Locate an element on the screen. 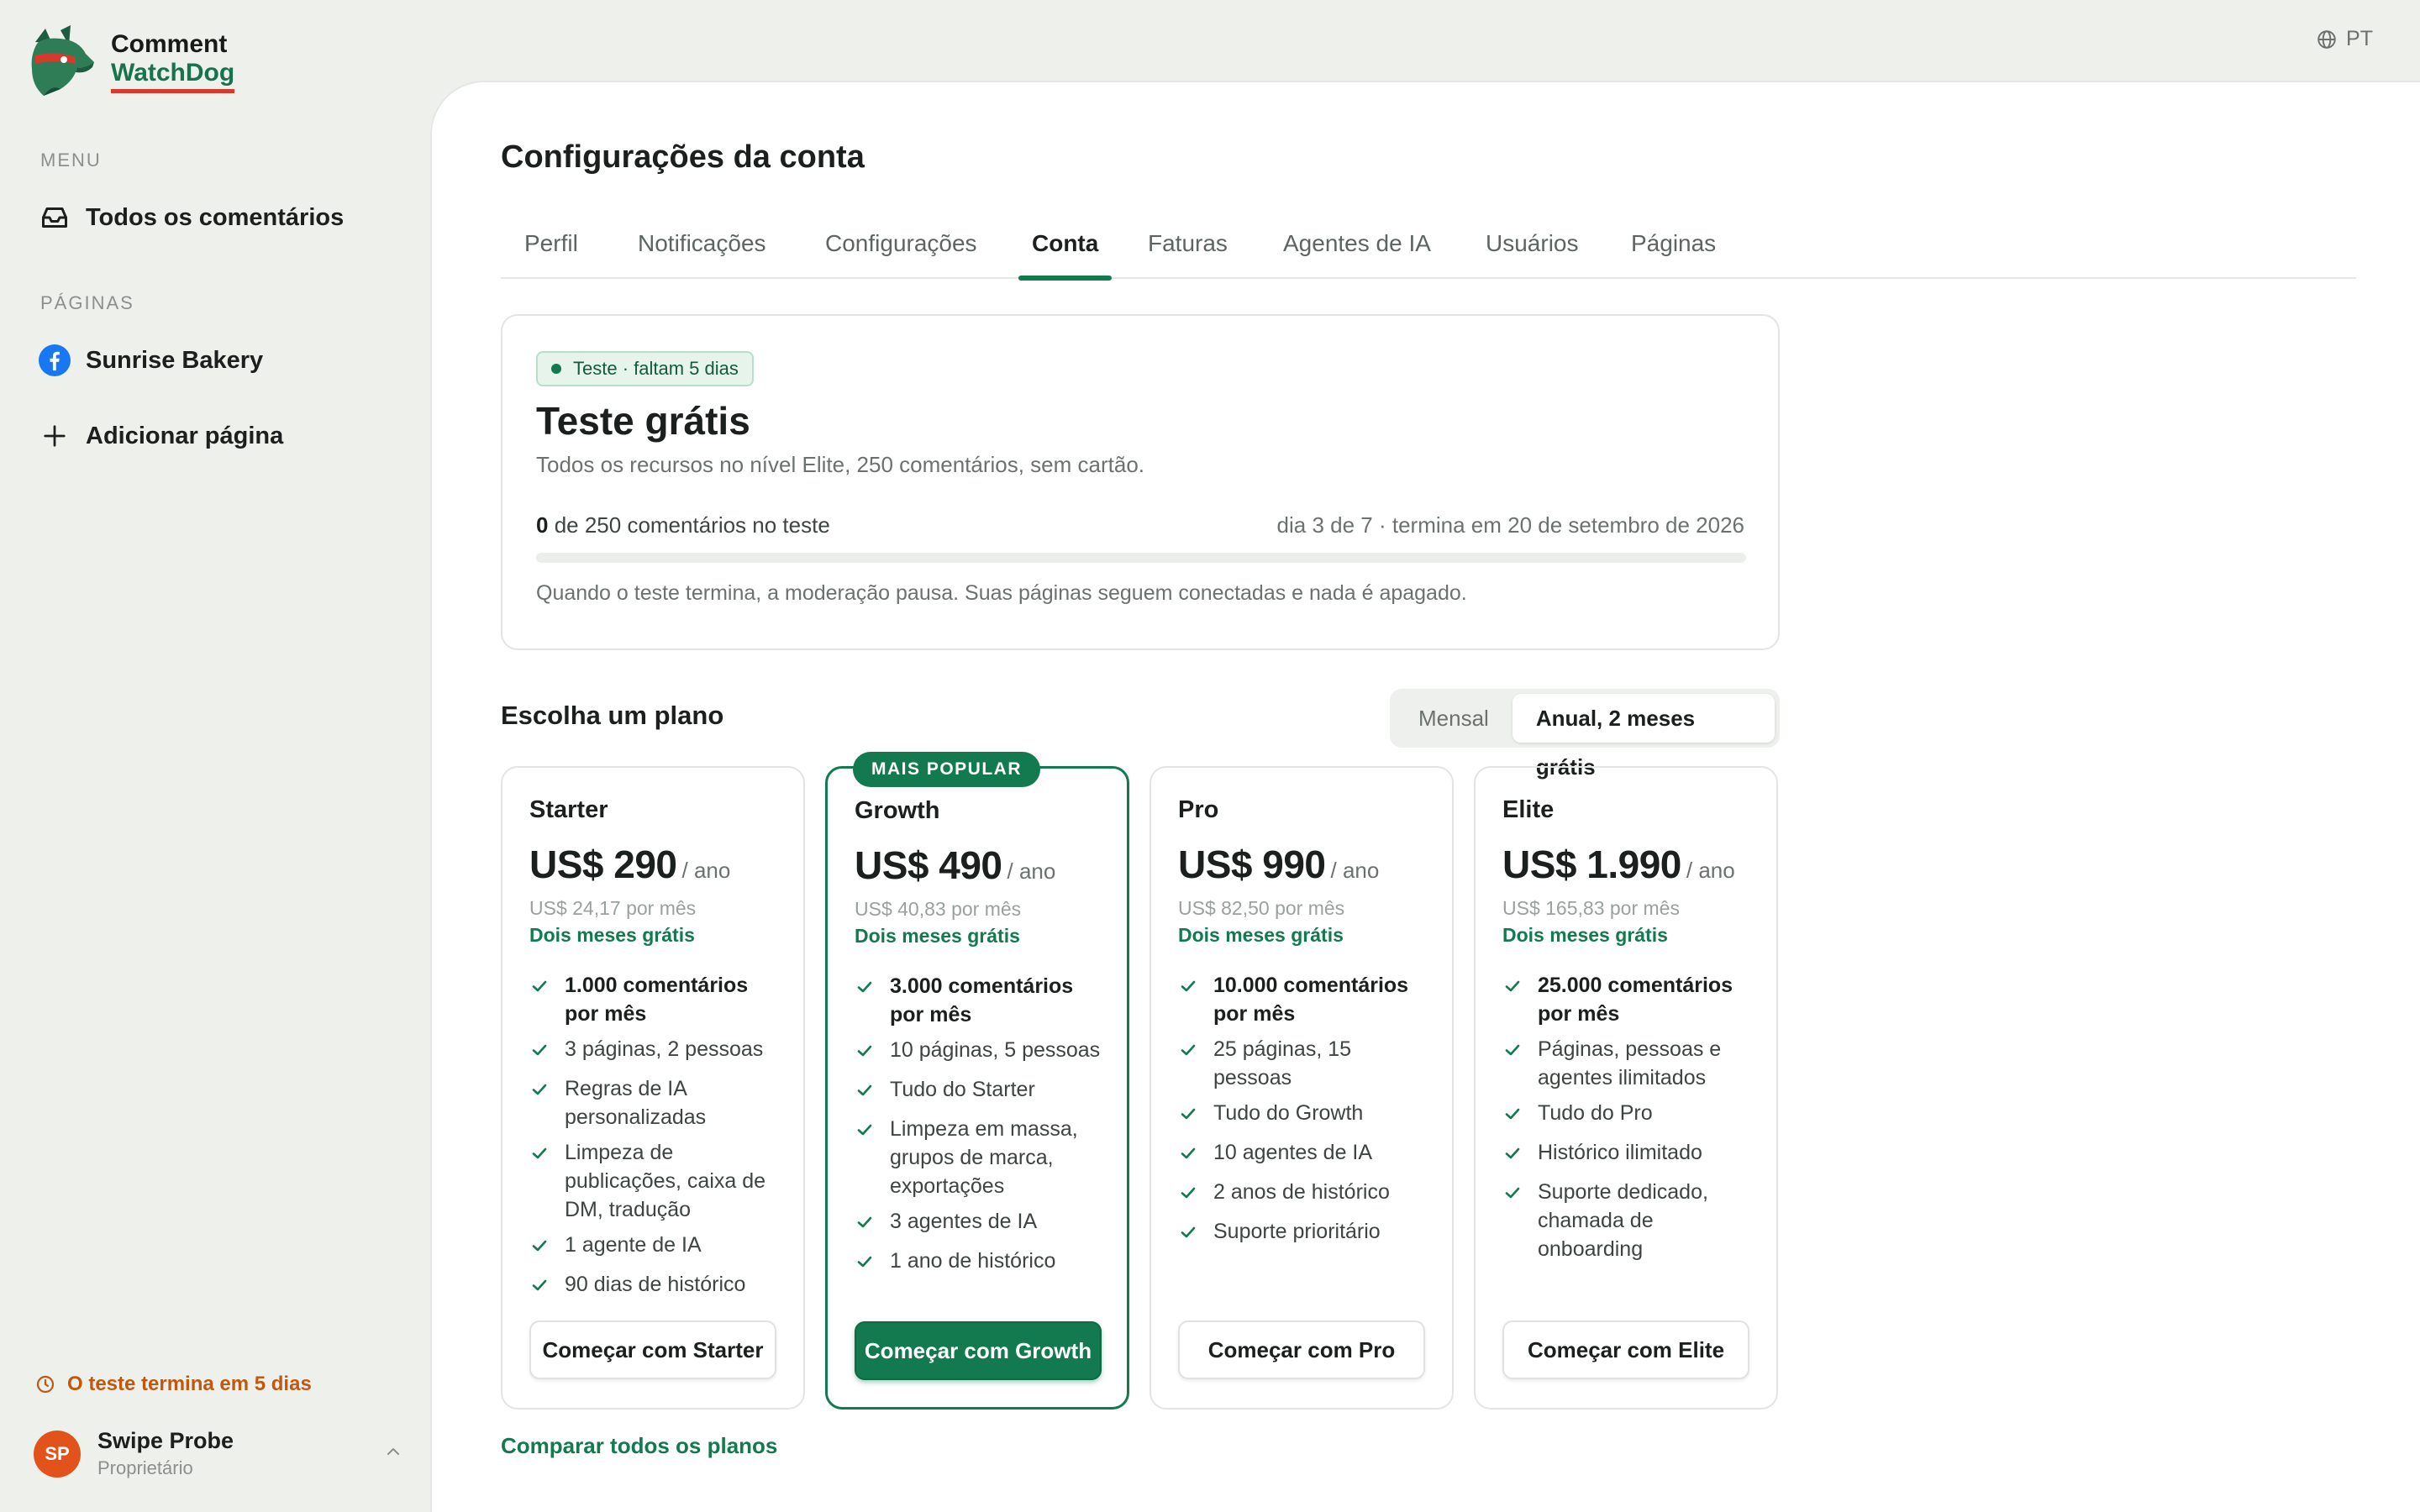 The width and height of the screenshot is (2420, 1512). plan-feature-text: 10 páginas, 5 pessoas is located at coordinates (995, 1050).